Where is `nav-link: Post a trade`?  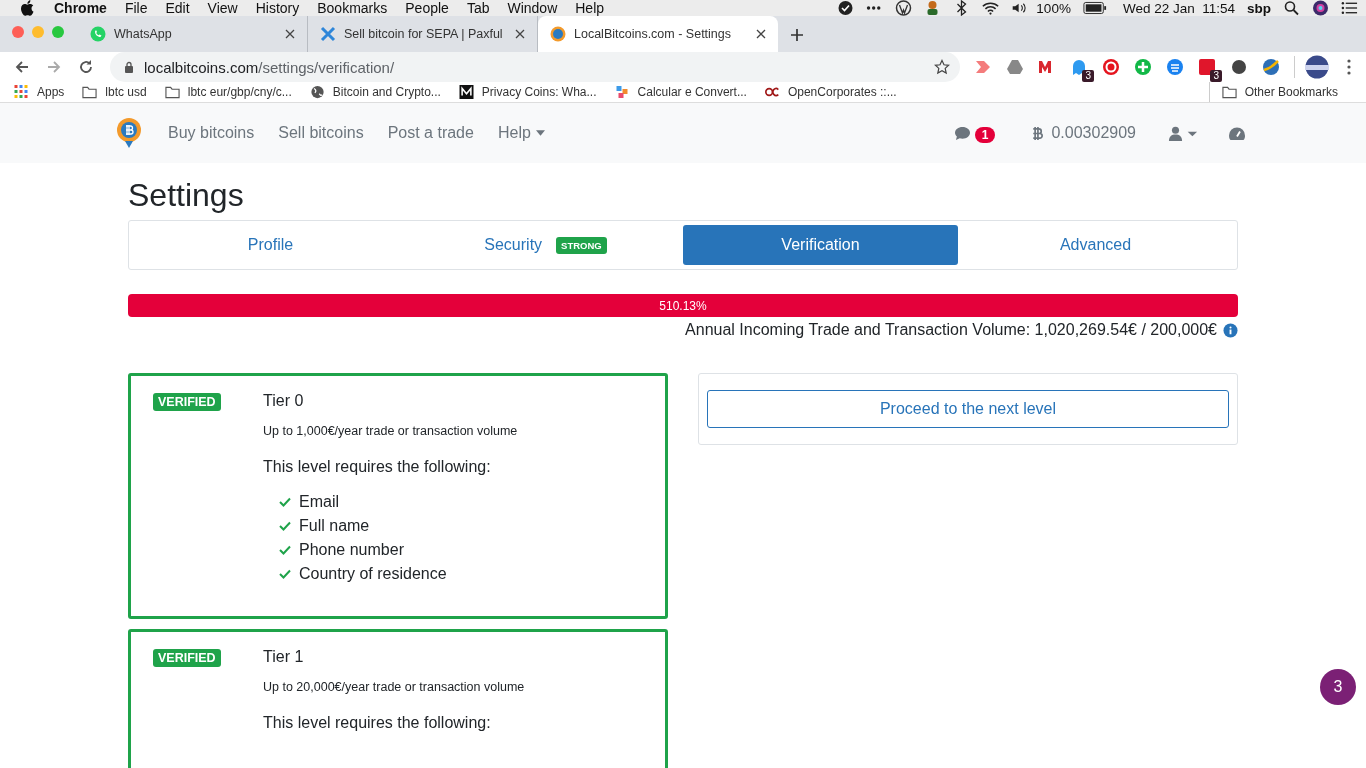
nav-link: Post a trade is located at coordinates (430, 133).